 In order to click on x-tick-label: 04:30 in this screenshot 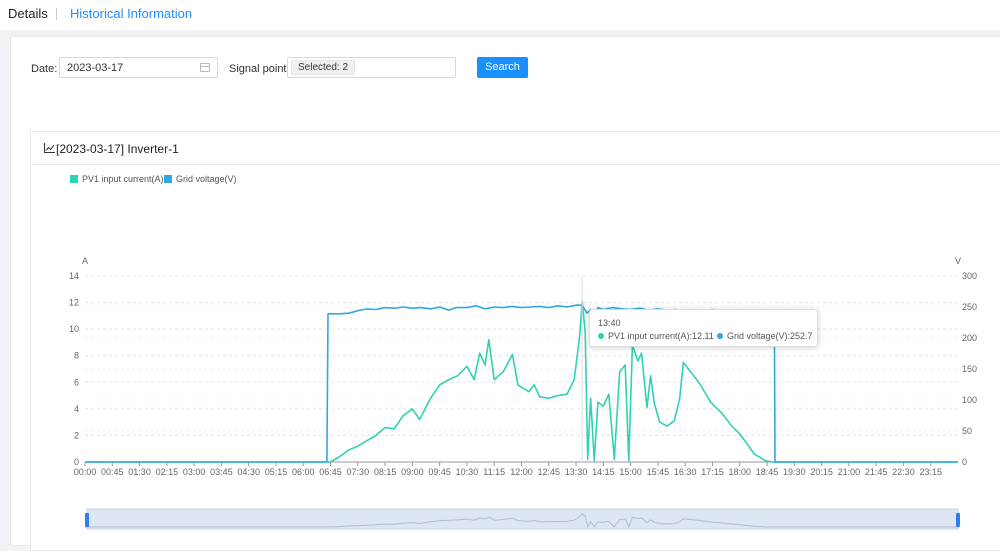, I will do `click(248, 472)`.